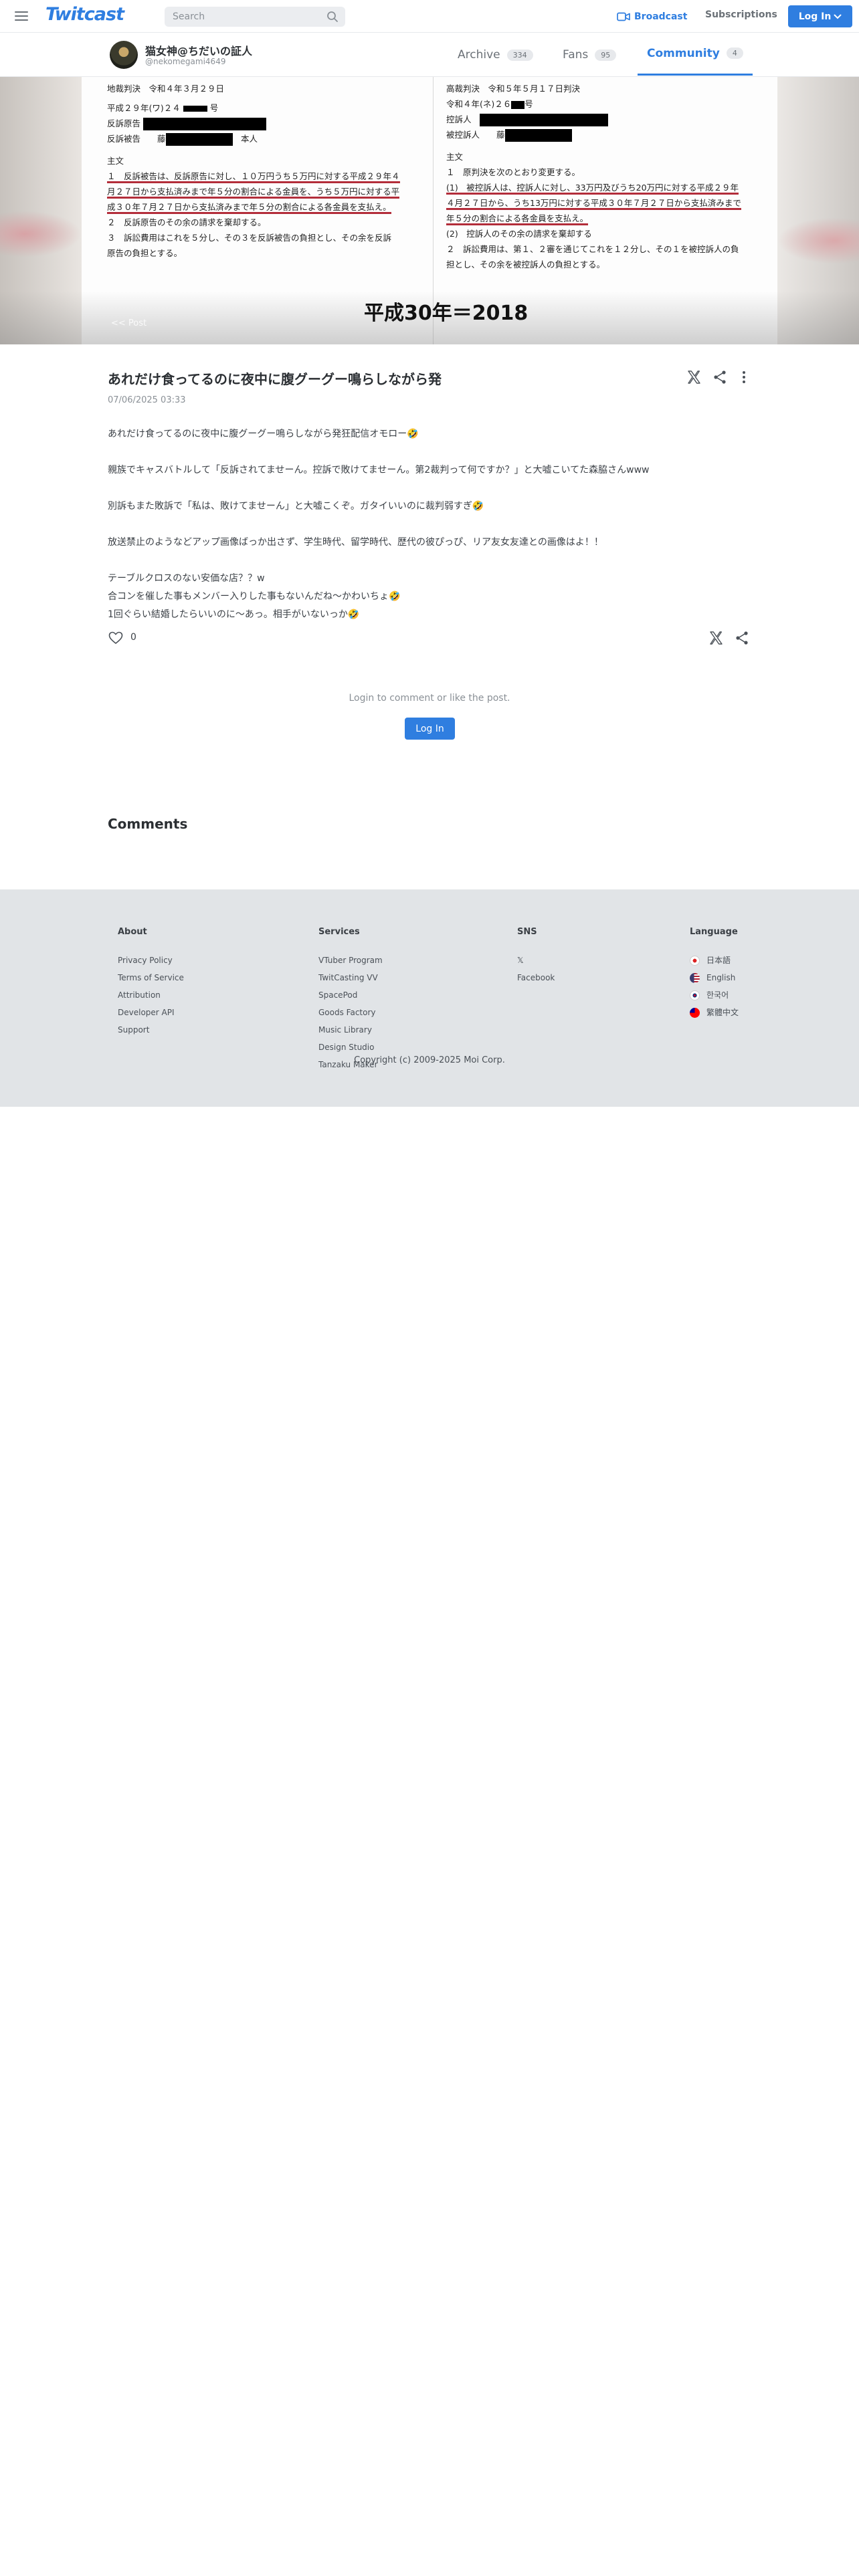 The width and height of the screenshot is (859, 2576). What do you see at coordinates (151, 995) in the screenshot?
I see `footer-link-attribution: Attribution` at bounding box center [151, 995].